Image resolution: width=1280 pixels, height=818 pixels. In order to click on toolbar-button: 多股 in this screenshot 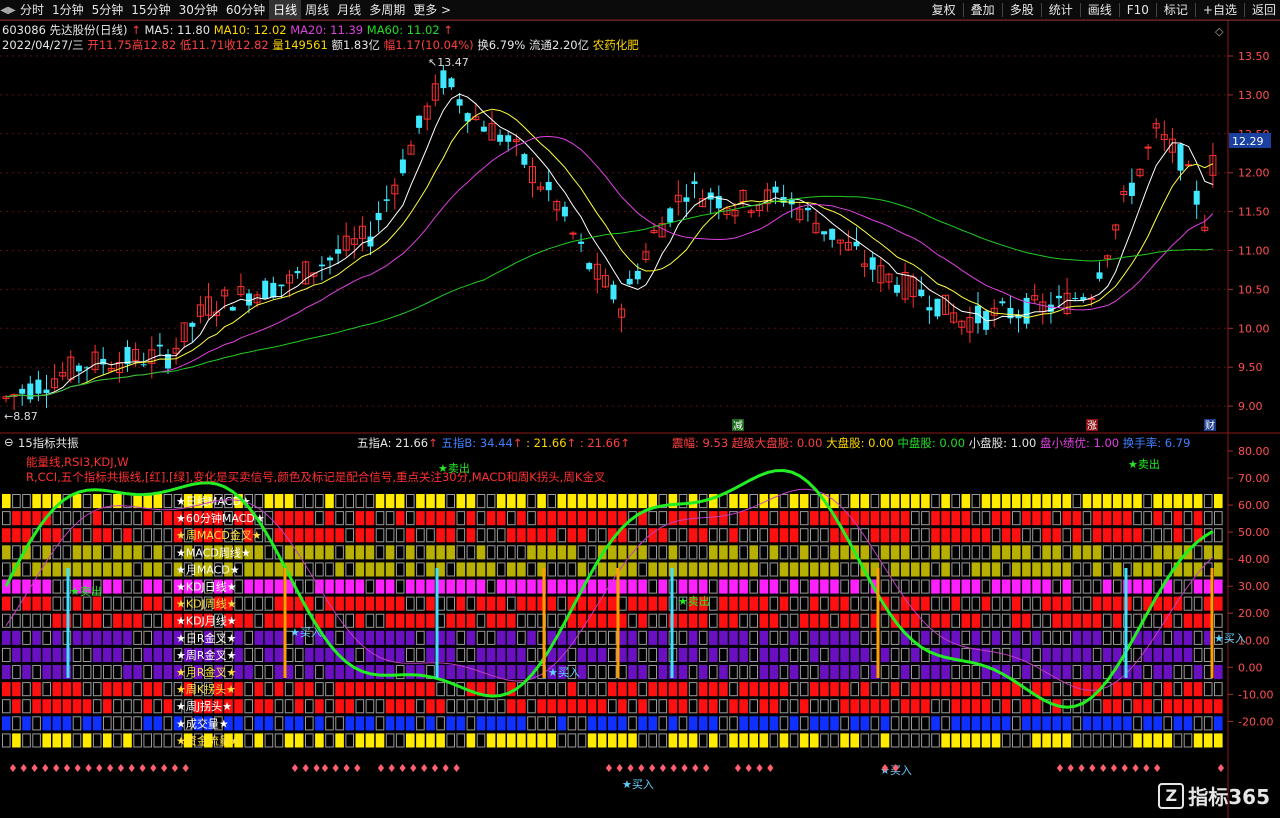, I will do `click(1022, 10)`.